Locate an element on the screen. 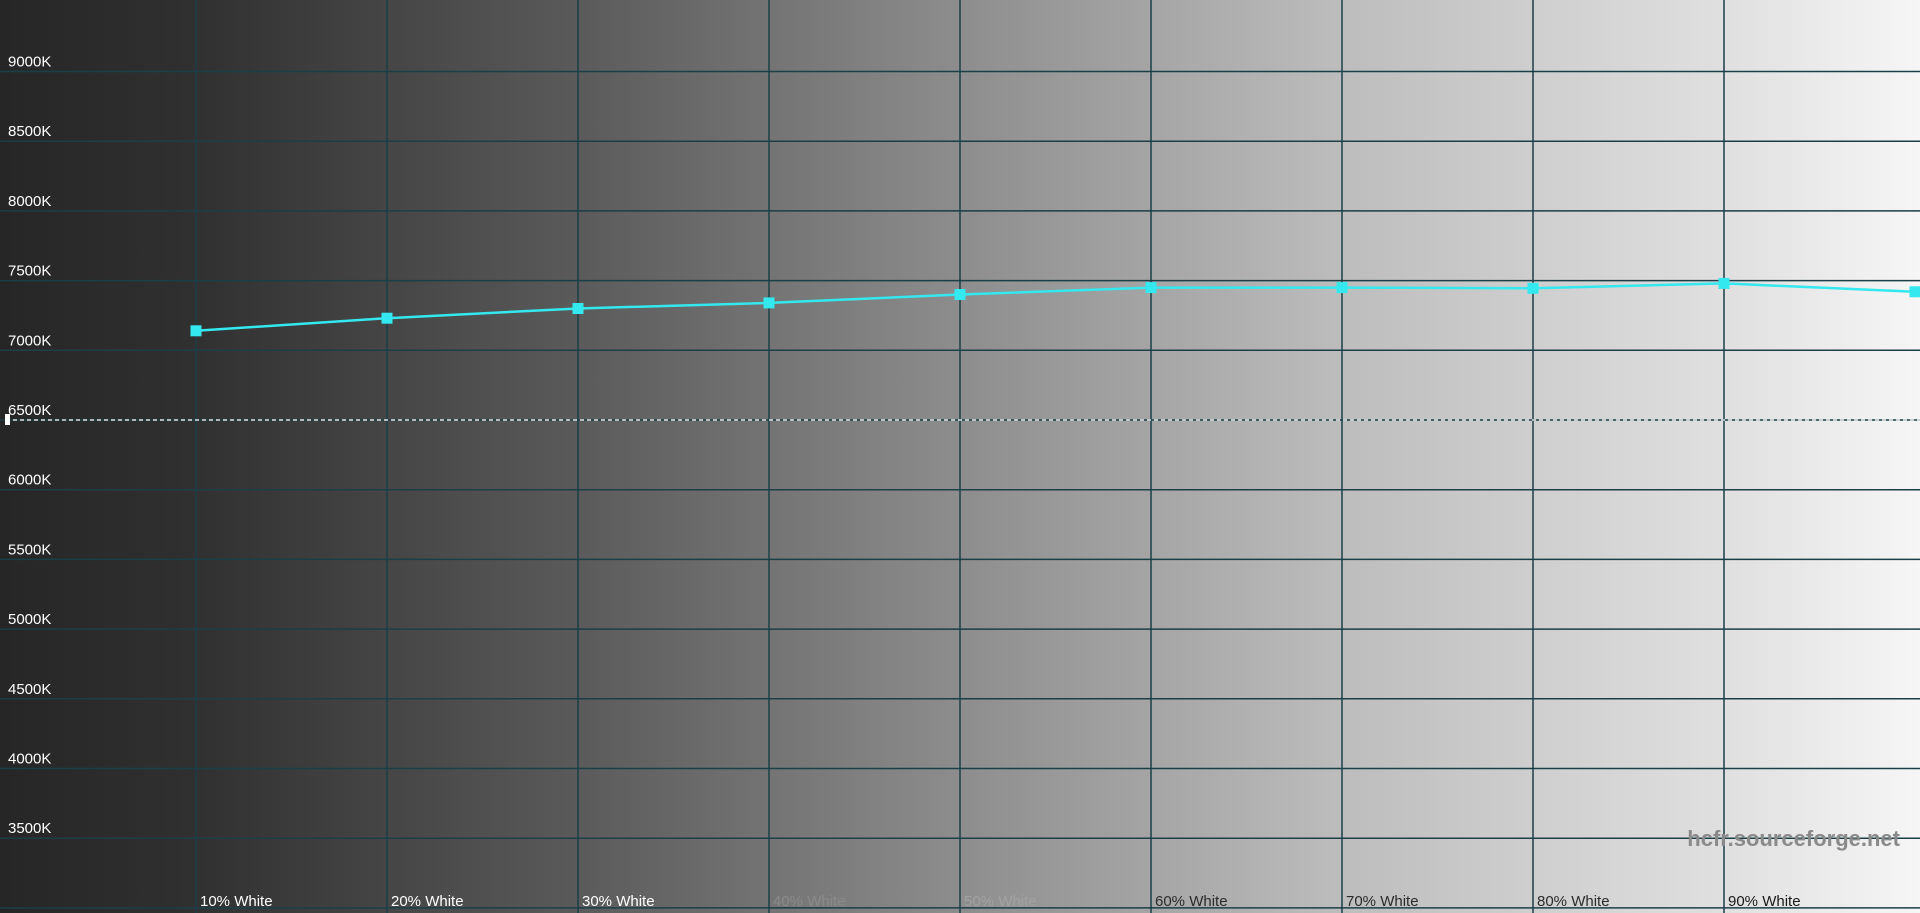 Image resolution: width=1920 pixels, height=913 pixels. x-tick-label: 30% White is located at coordinates (618, 901).